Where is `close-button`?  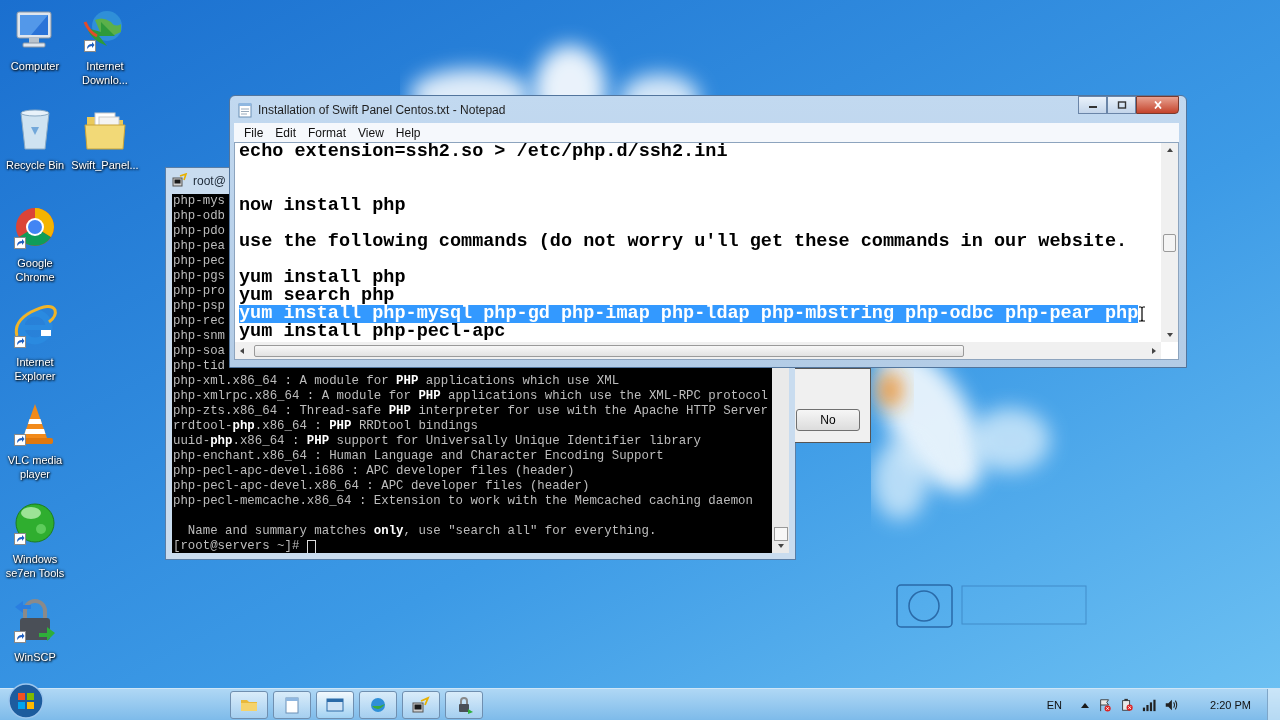 close-button is located at coordinates (1157, 105).